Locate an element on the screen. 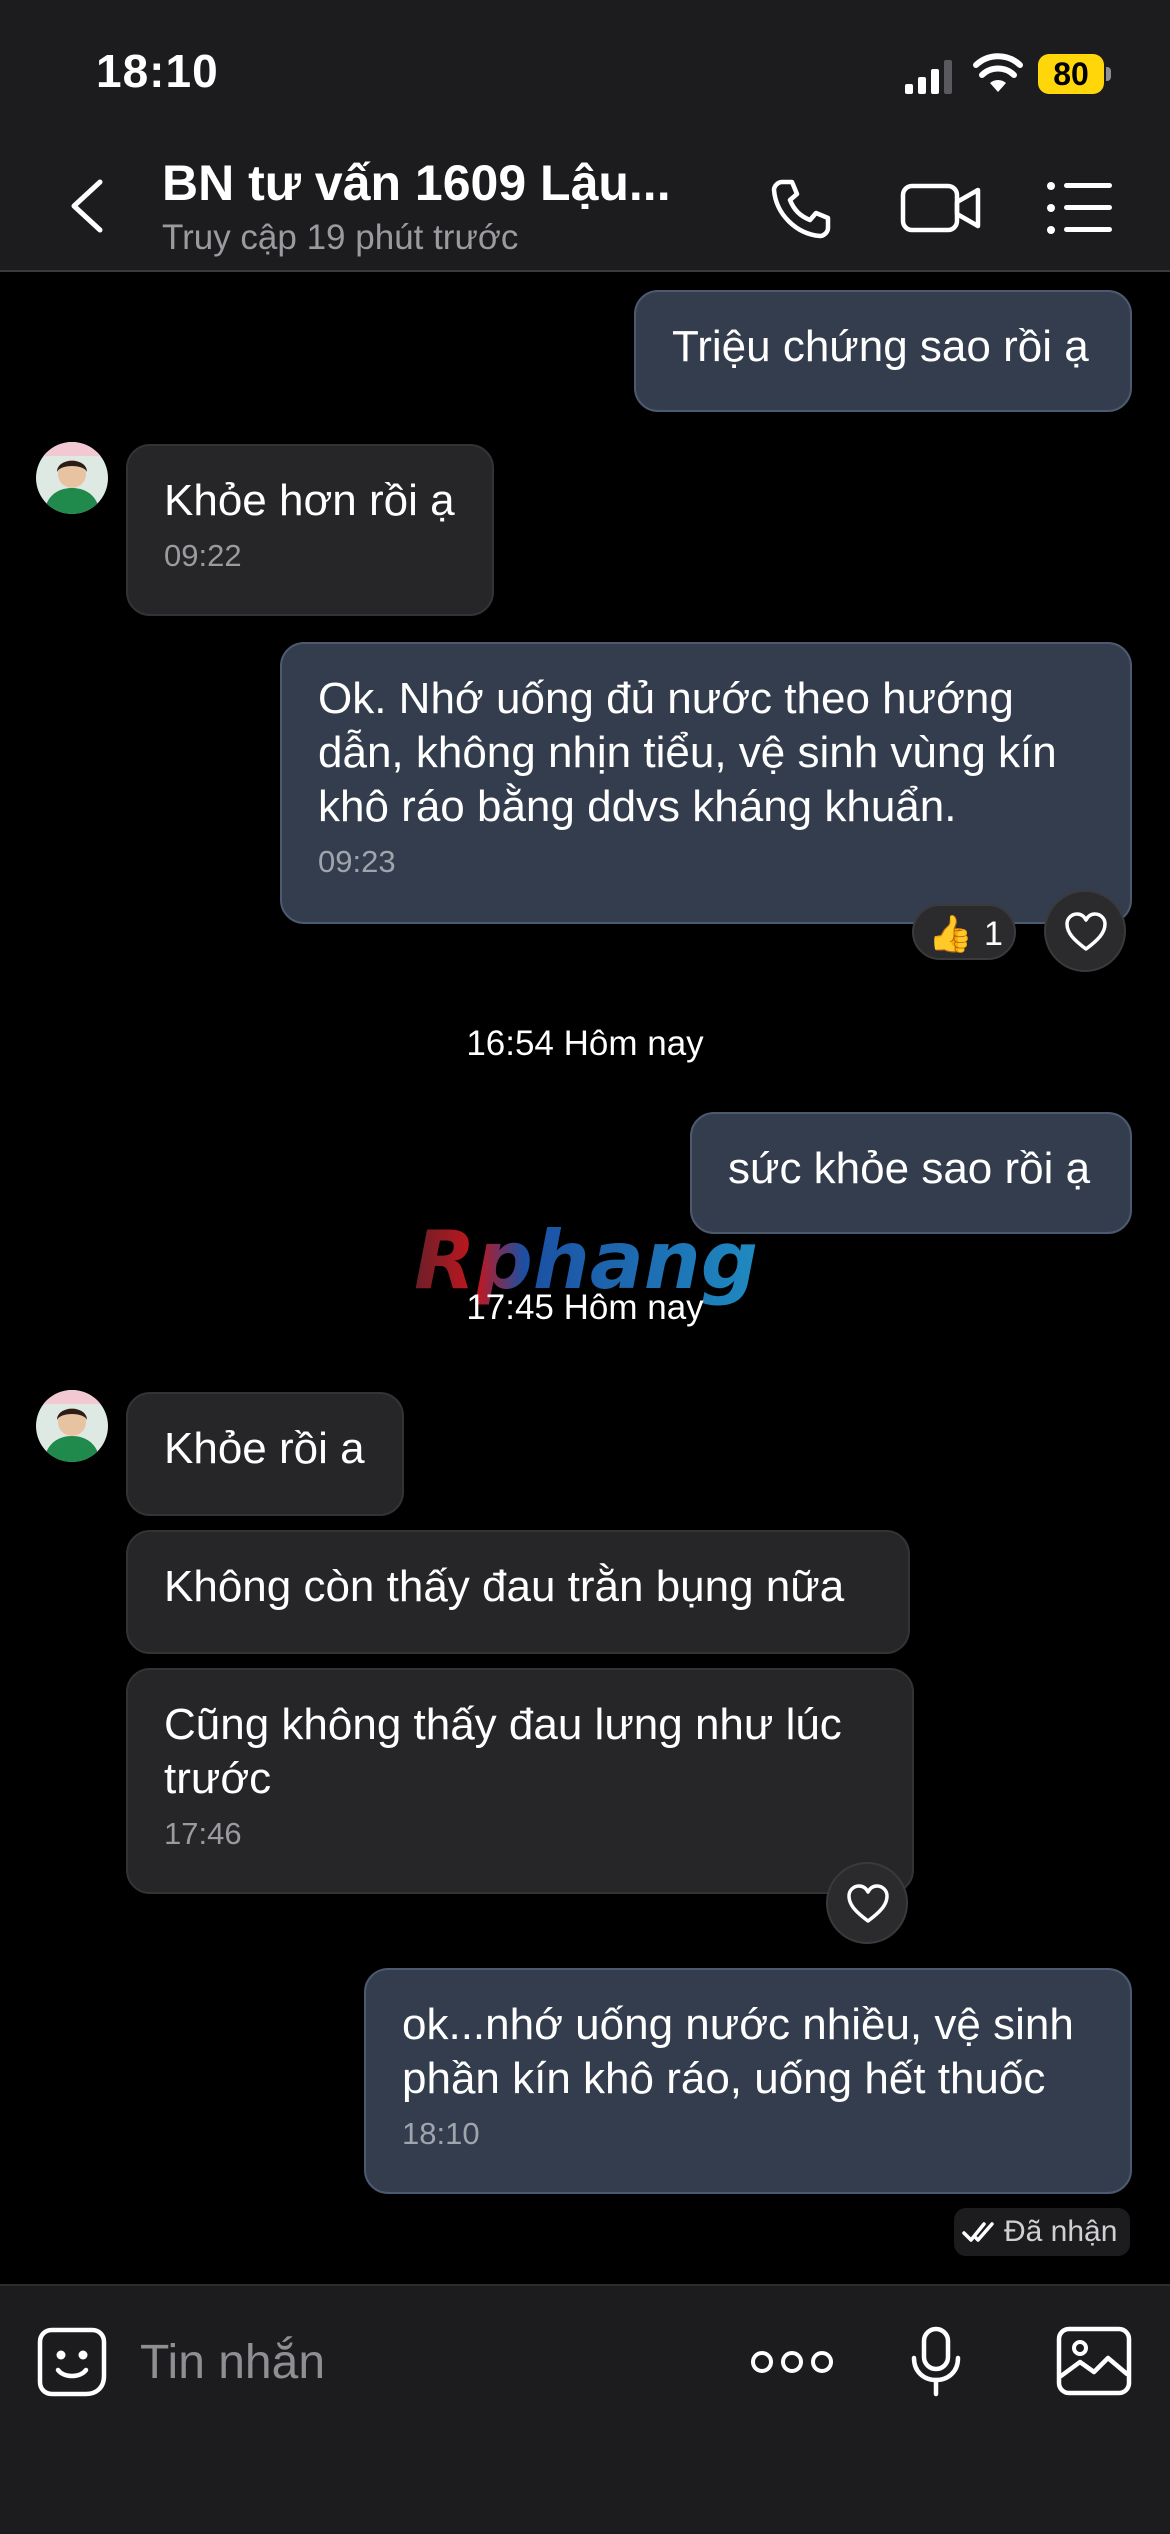 The height and width of the screenshot is (2534, 1170). status-time: 18:10 is located at coordinates (157, 71).